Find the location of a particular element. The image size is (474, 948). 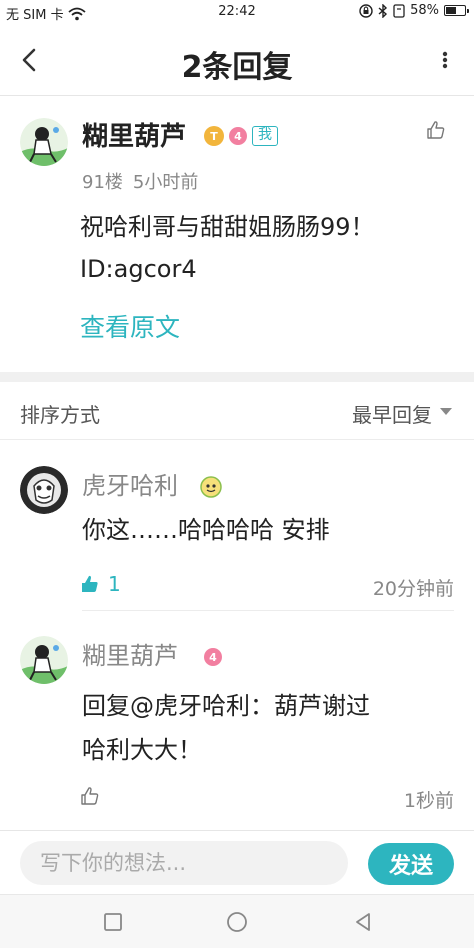

reply-content-line: 哈利大大！ is located at coordinates (142, 750).